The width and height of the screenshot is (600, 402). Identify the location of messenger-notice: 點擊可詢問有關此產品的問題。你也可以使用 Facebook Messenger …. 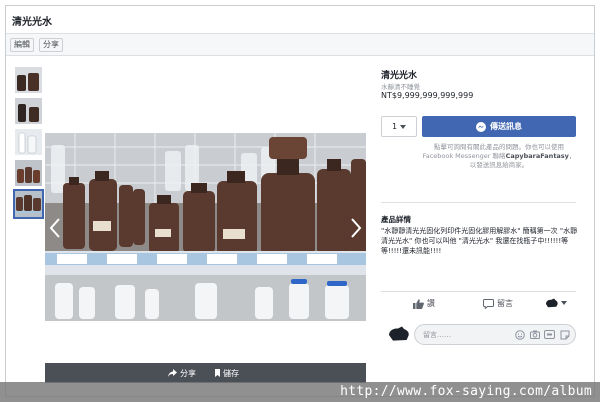
(499, 156).